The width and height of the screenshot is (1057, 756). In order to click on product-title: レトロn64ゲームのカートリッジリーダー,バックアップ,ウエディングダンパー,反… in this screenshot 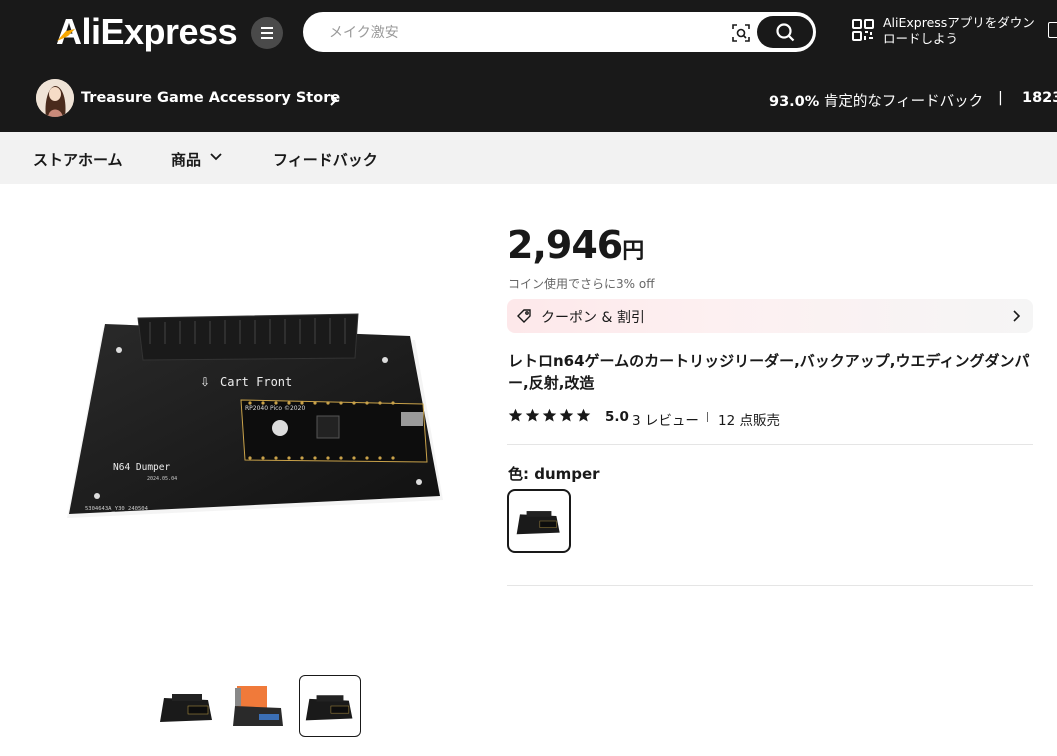, I will do `click(769, 372)`.